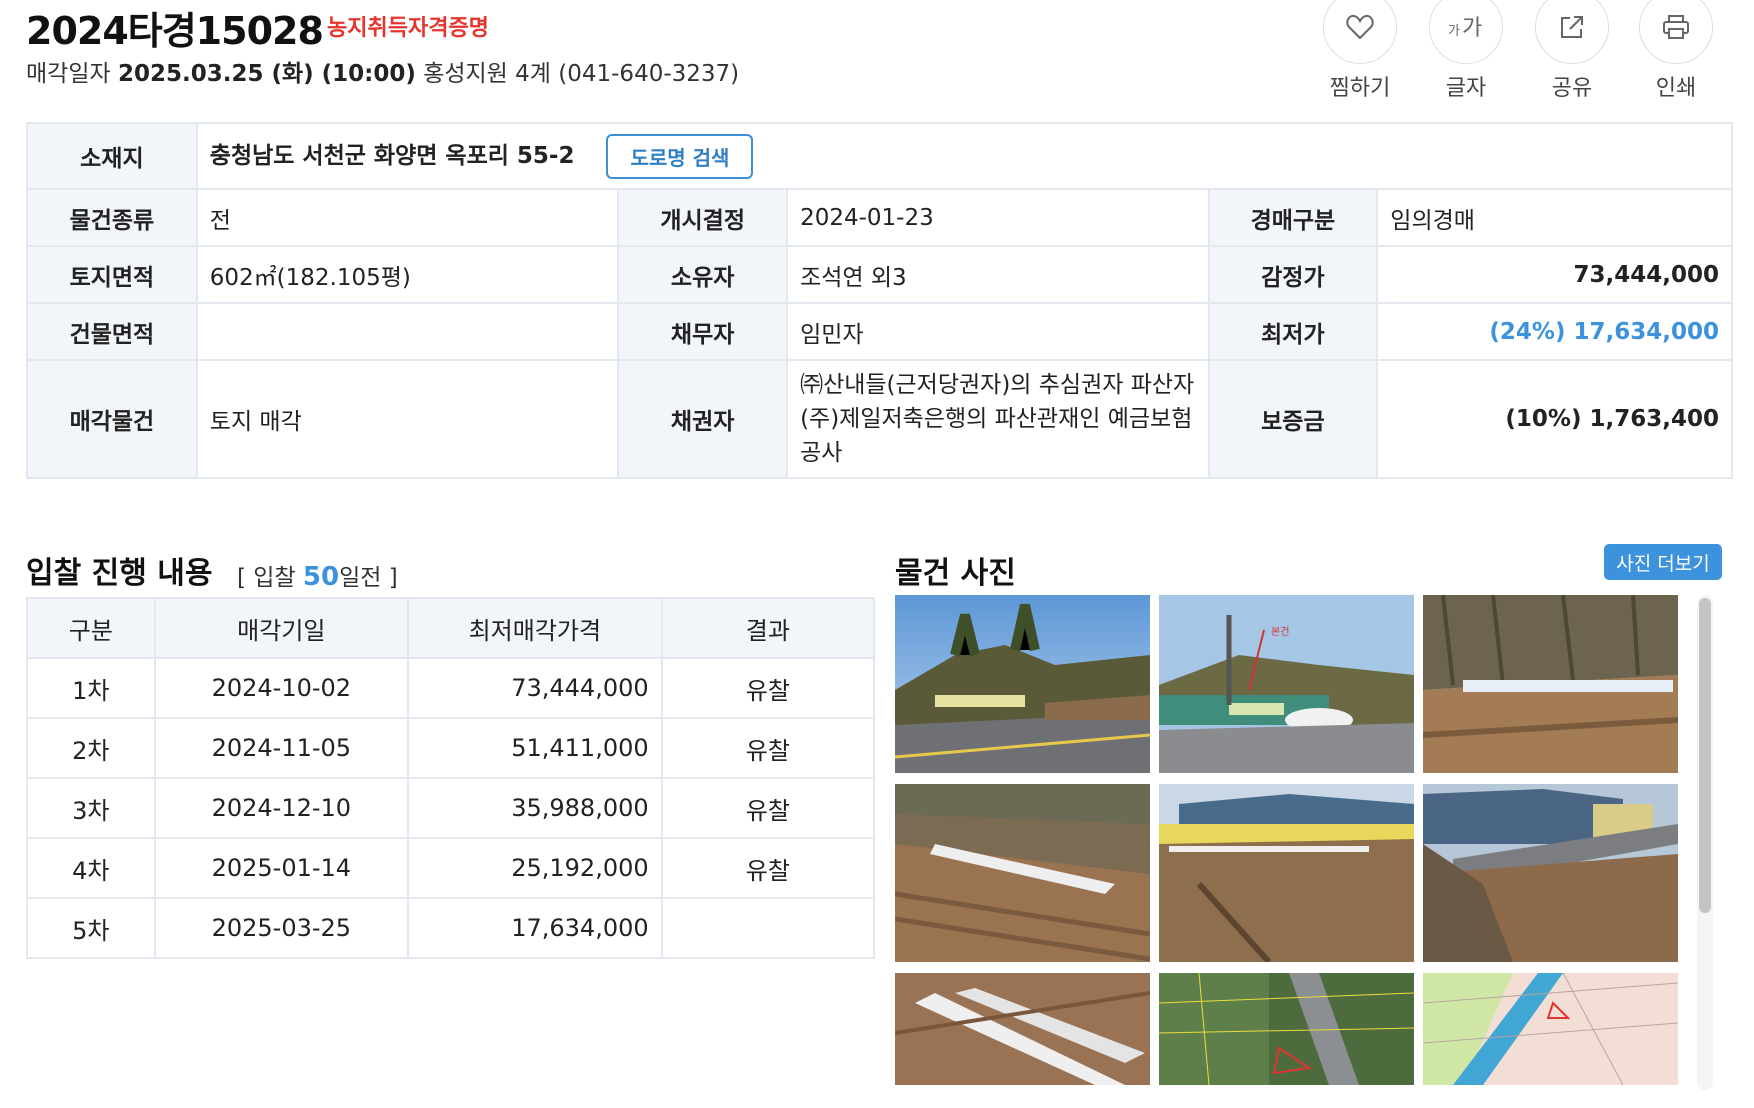 The height and width of the screenshot is (1108, 1754). I want to click on column-header: 최저매각가격, so click(535, 628).